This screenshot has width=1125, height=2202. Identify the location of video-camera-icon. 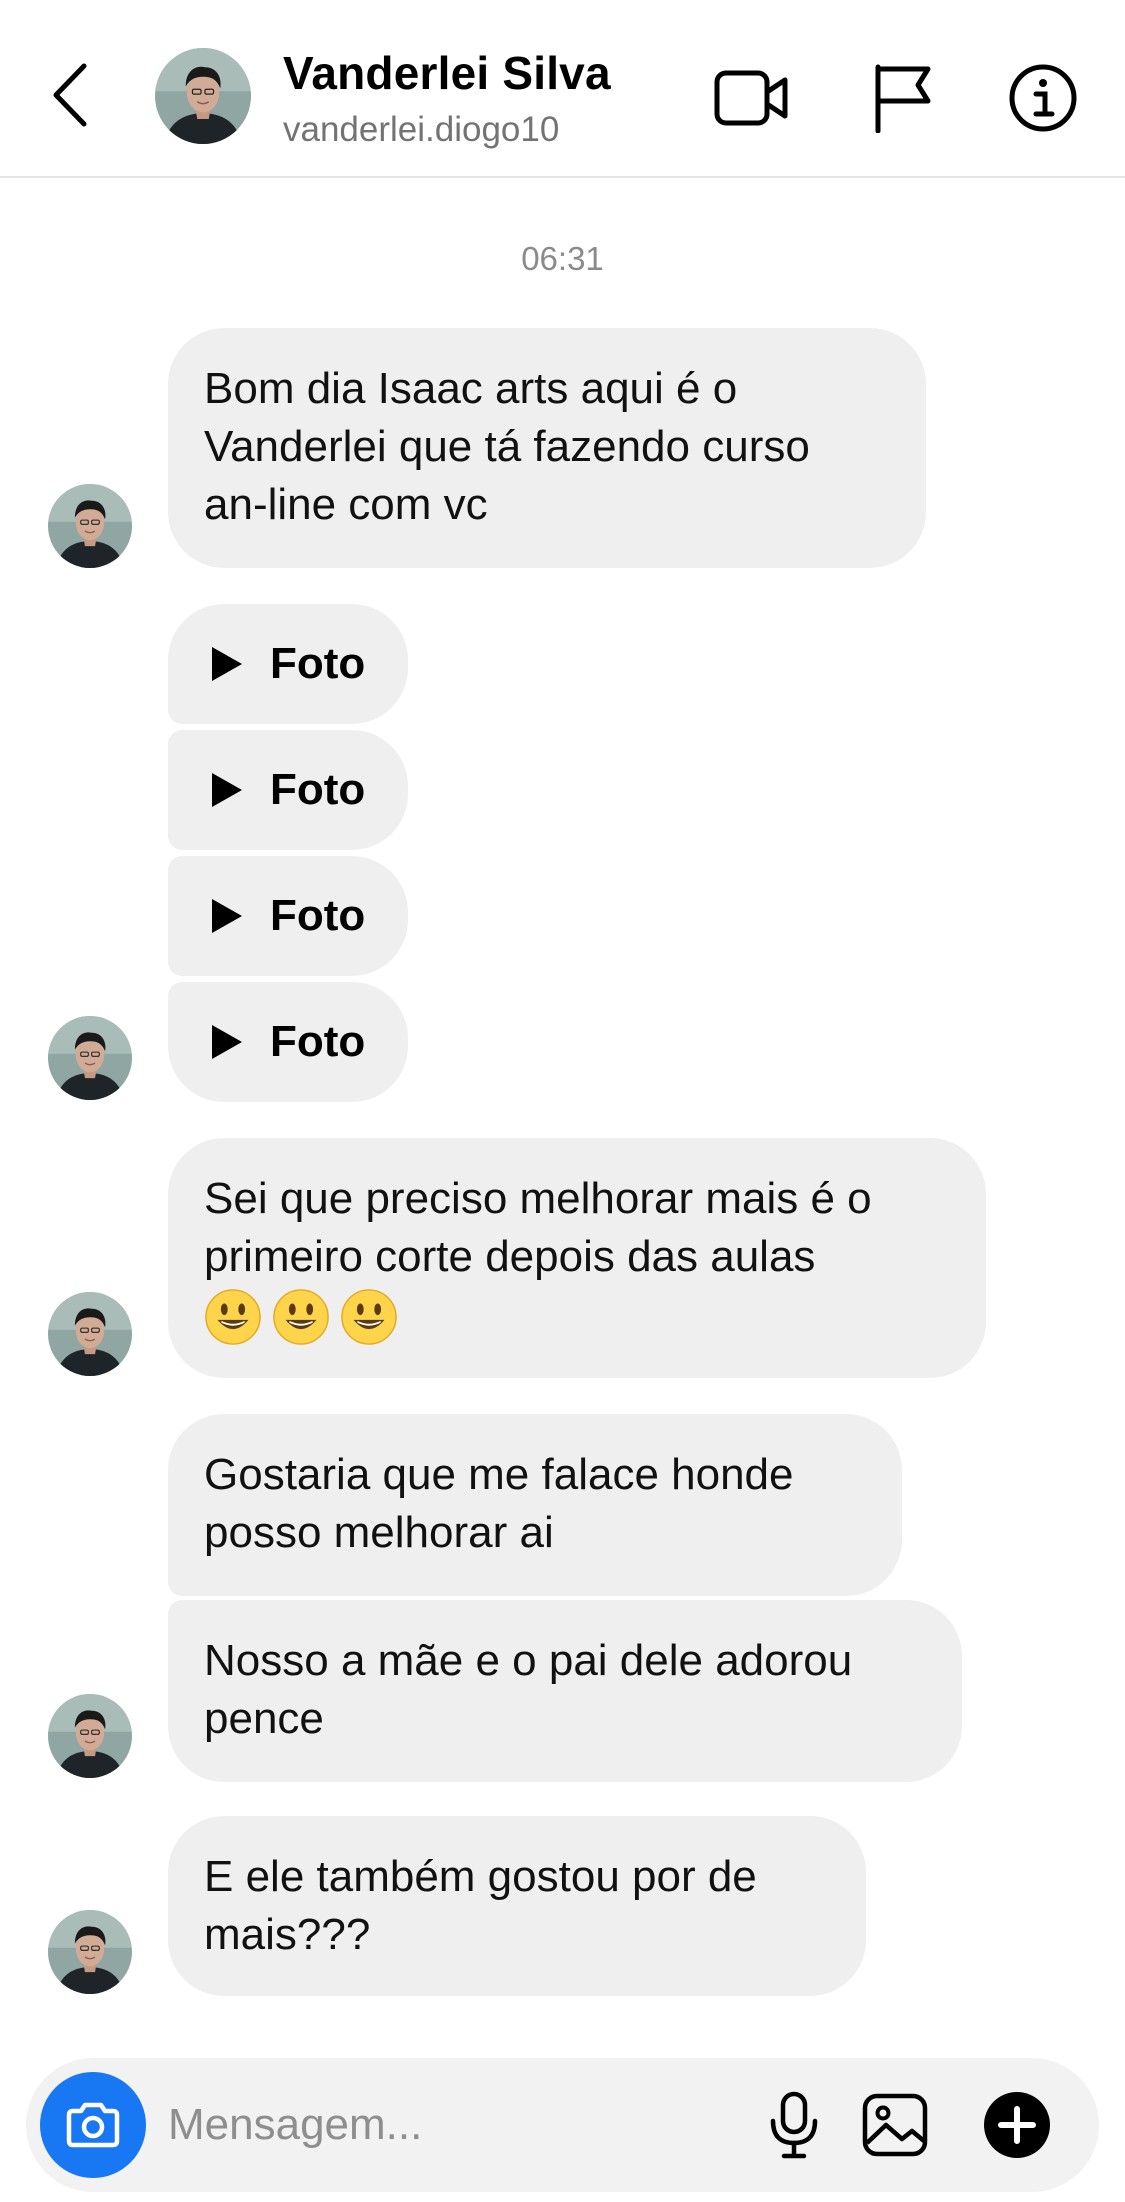
(751, 98).